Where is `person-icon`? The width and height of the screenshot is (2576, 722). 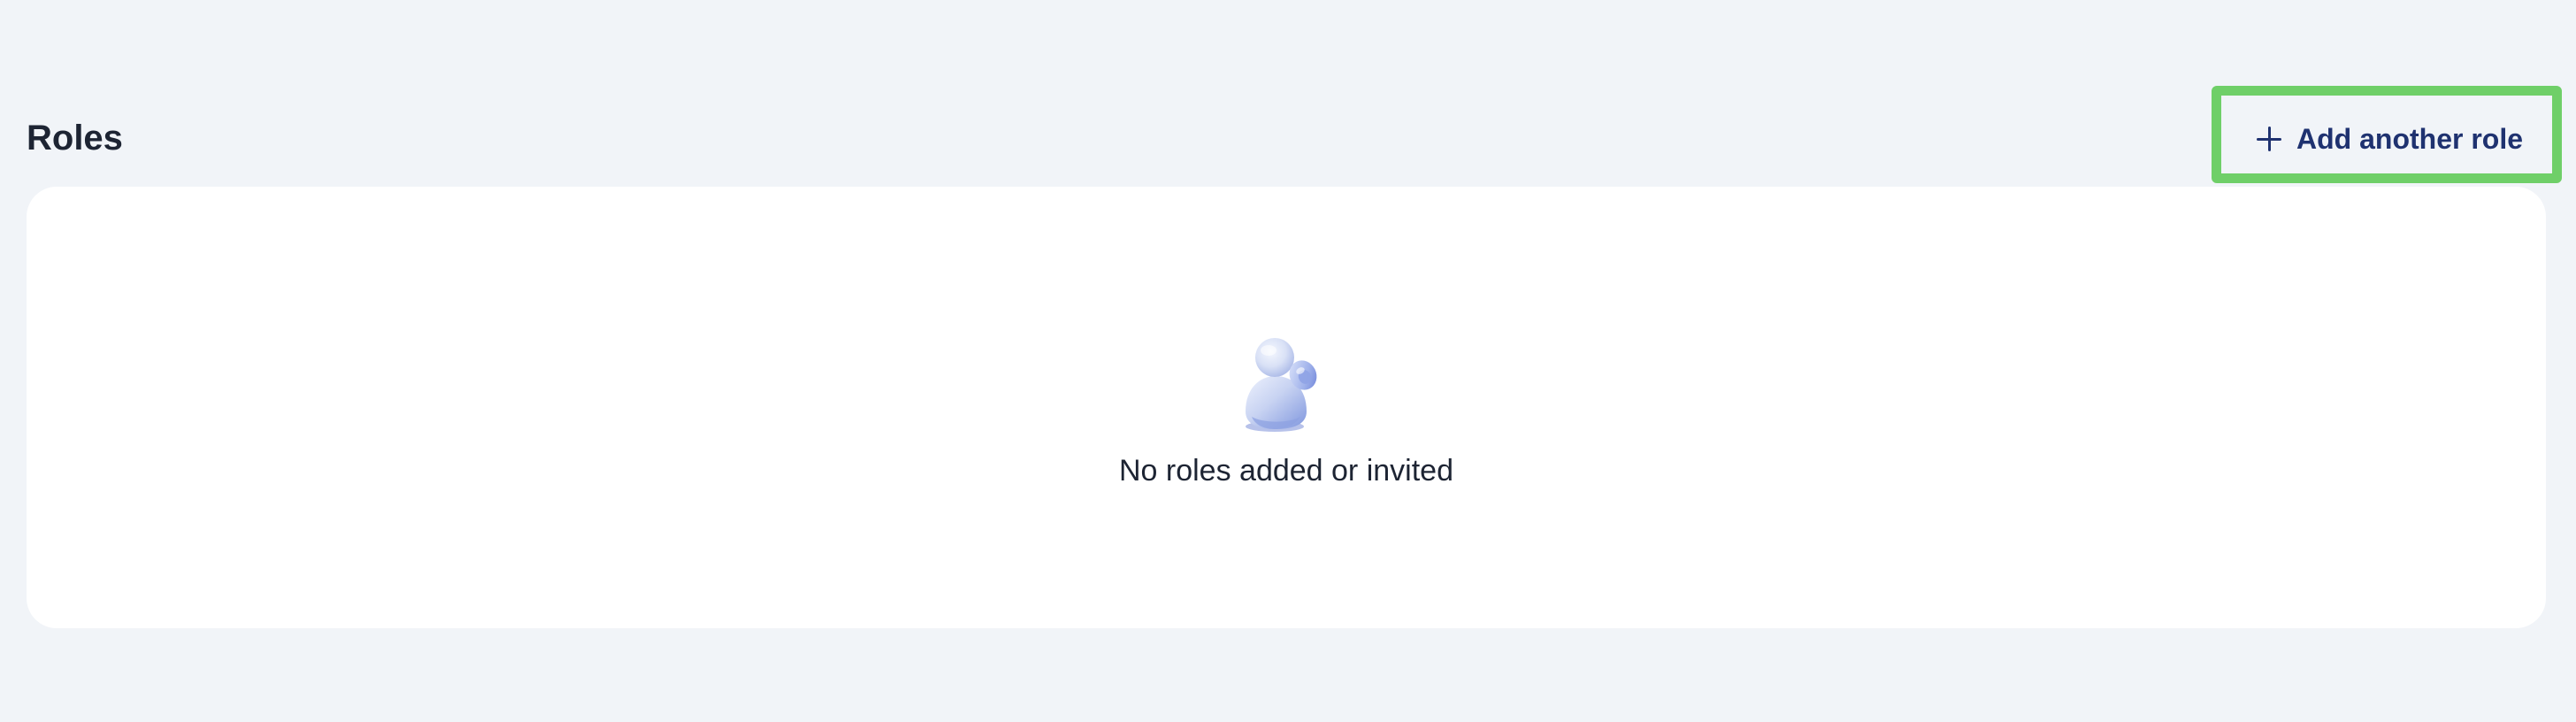 person-icon is located at coordinates (1281, 385).